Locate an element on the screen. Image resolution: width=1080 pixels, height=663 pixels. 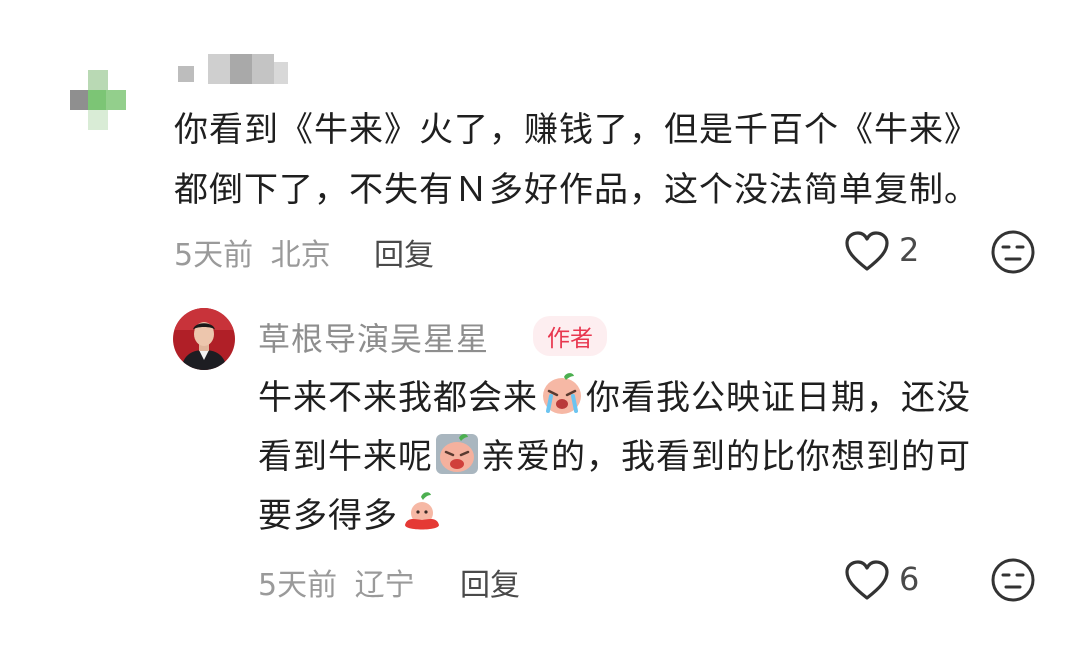
reply-meta: 5天前 辽宁 is located at coordinates (336, 582).